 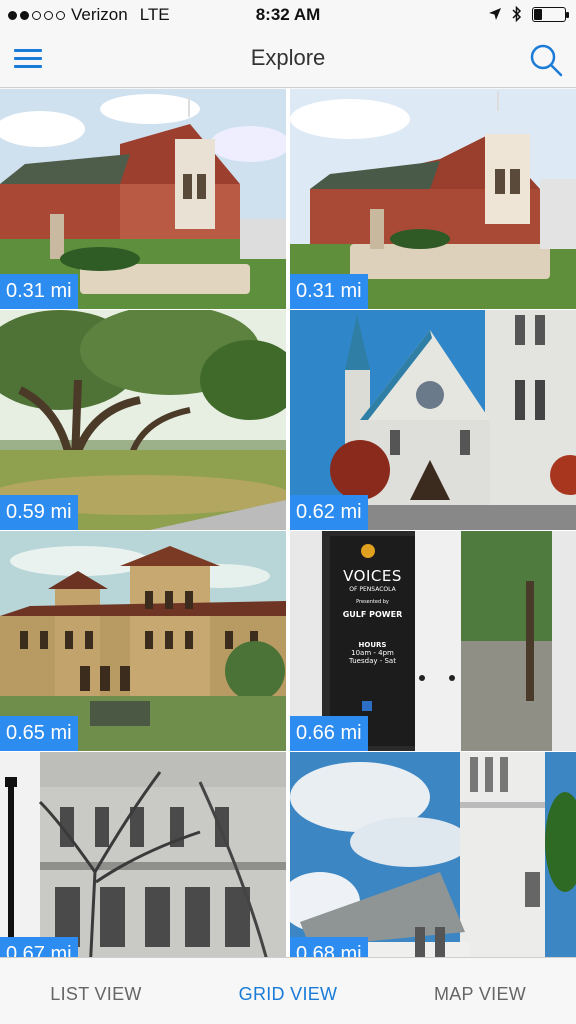 I want to click on bluetooth-icon, so click(x=517, y=14).